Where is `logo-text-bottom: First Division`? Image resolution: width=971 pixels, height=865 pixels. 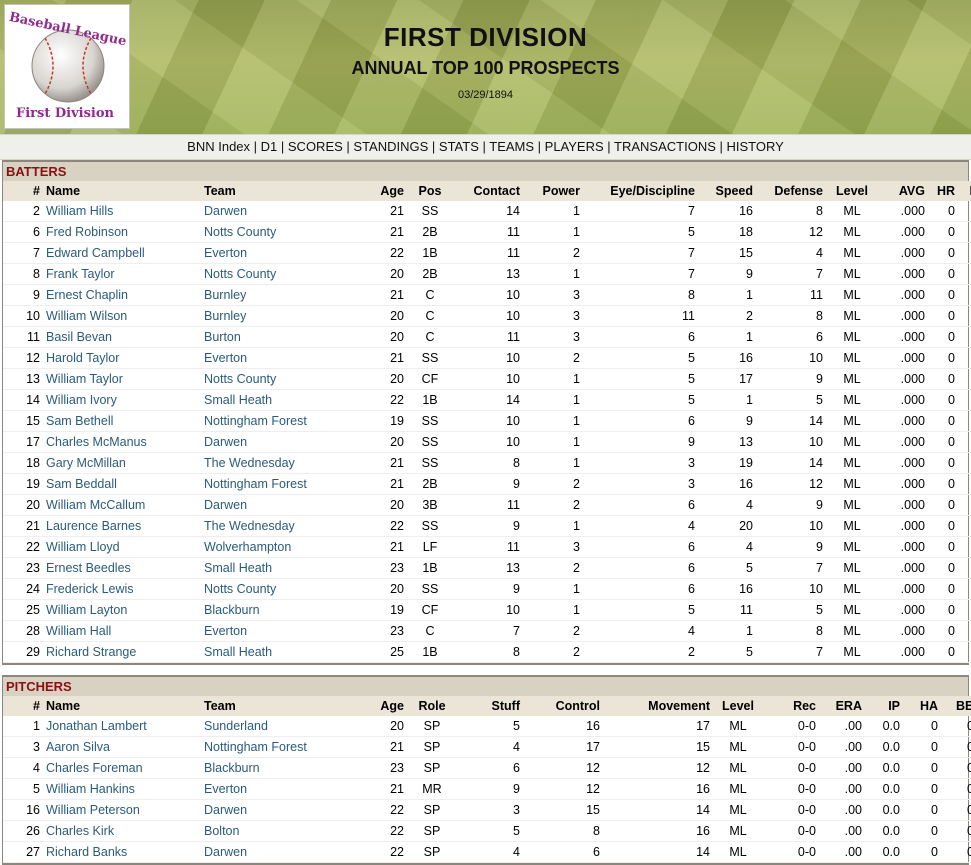
logo-text-bottom: First Division is located at coordinates (65, 113).